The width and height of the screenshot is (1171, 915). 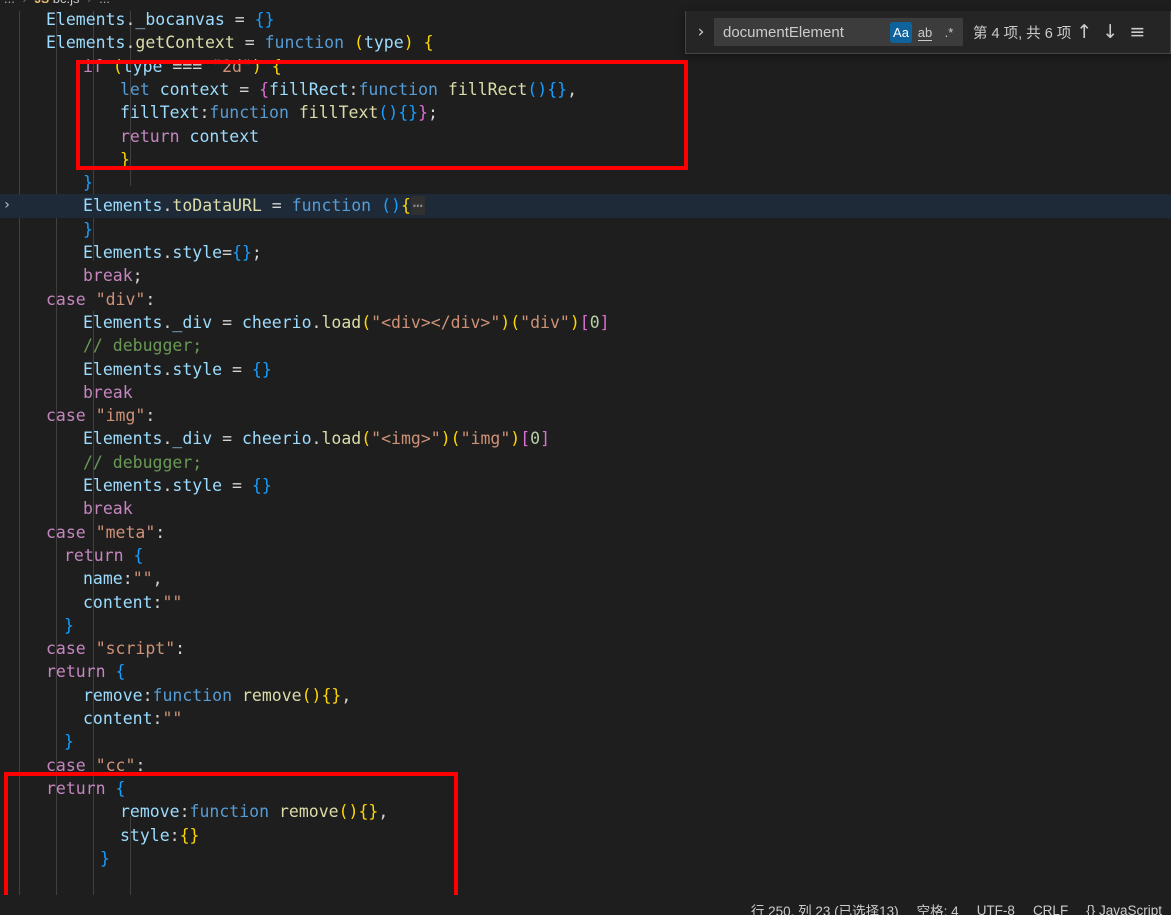 I want to click on code-line-text: // debugger;, so click(x=101, y=462).